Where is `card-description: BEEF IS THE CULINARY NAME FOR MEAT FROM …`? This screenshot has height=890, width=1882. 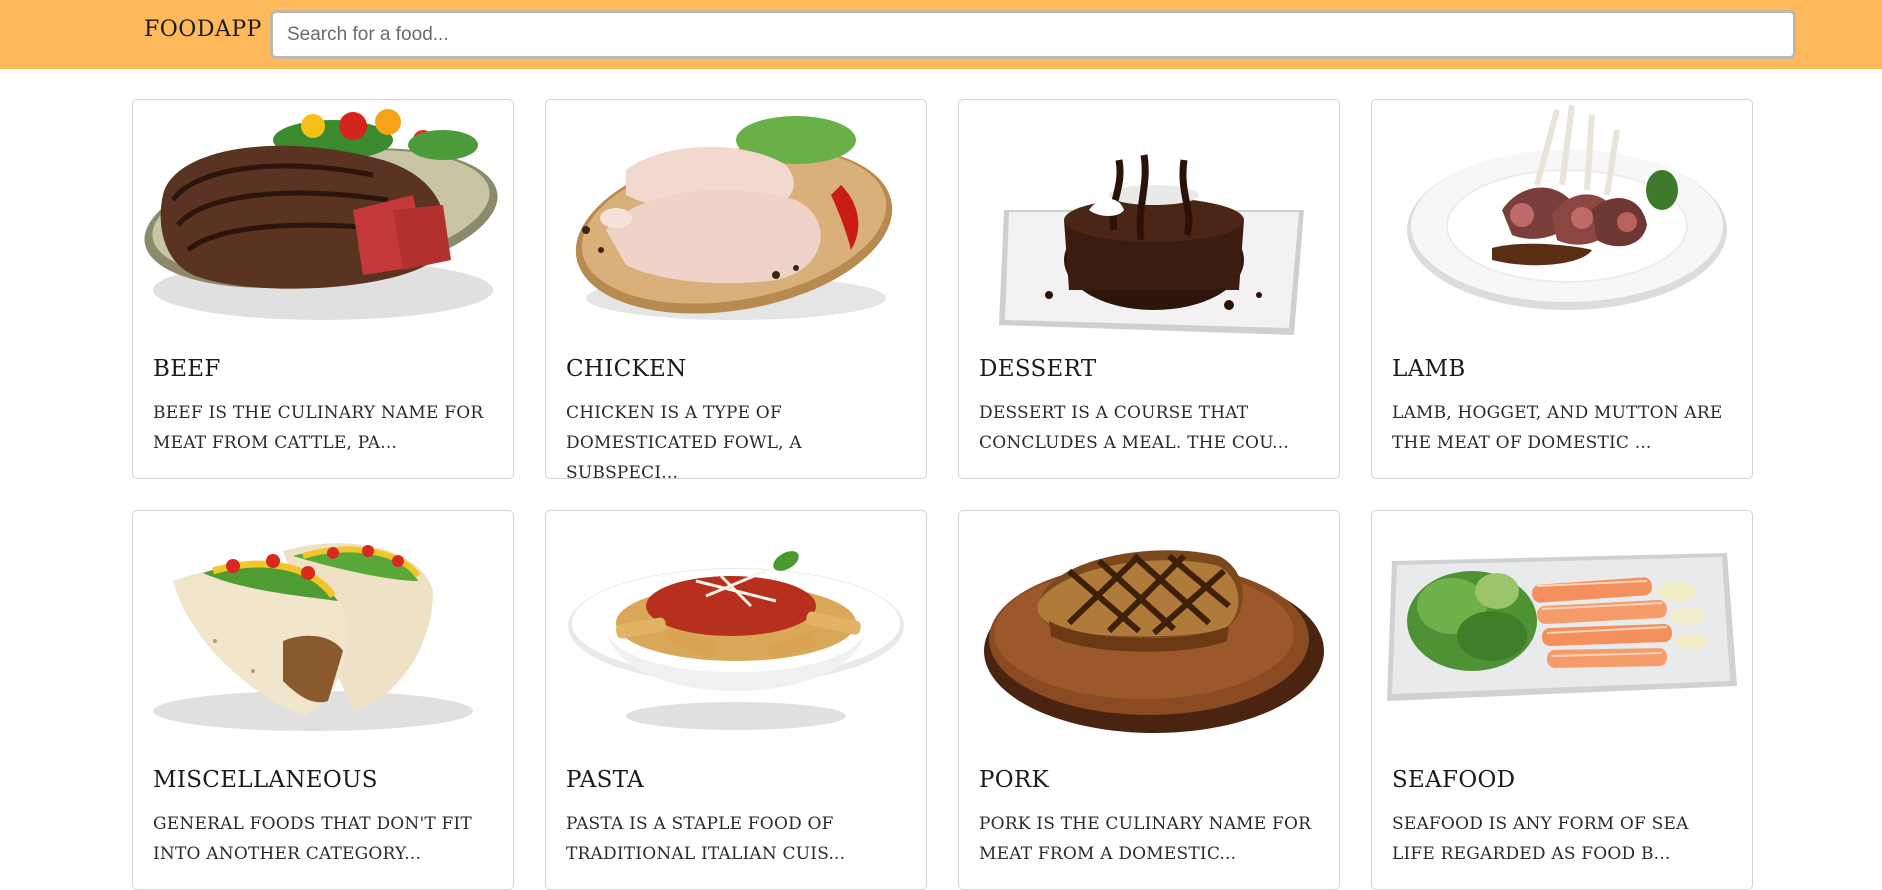 card-description: BEEF IS THE CULINARY NAME FOR MEAT FROM … is located at coordinates (318, 428).